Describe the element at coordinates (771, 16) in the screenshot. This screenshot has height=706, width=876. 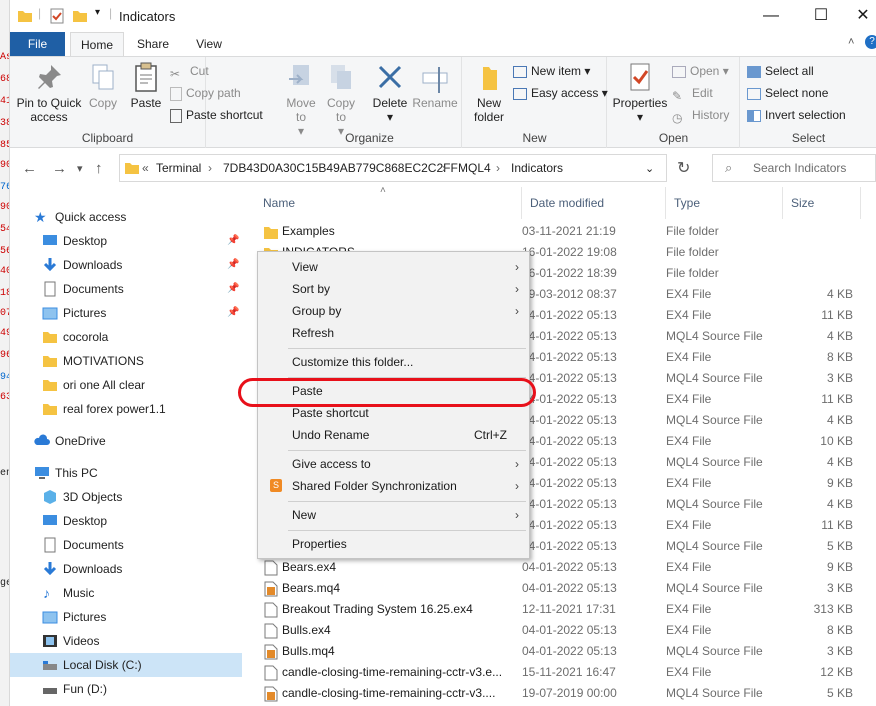
I see `minimize-button: —` at that location.